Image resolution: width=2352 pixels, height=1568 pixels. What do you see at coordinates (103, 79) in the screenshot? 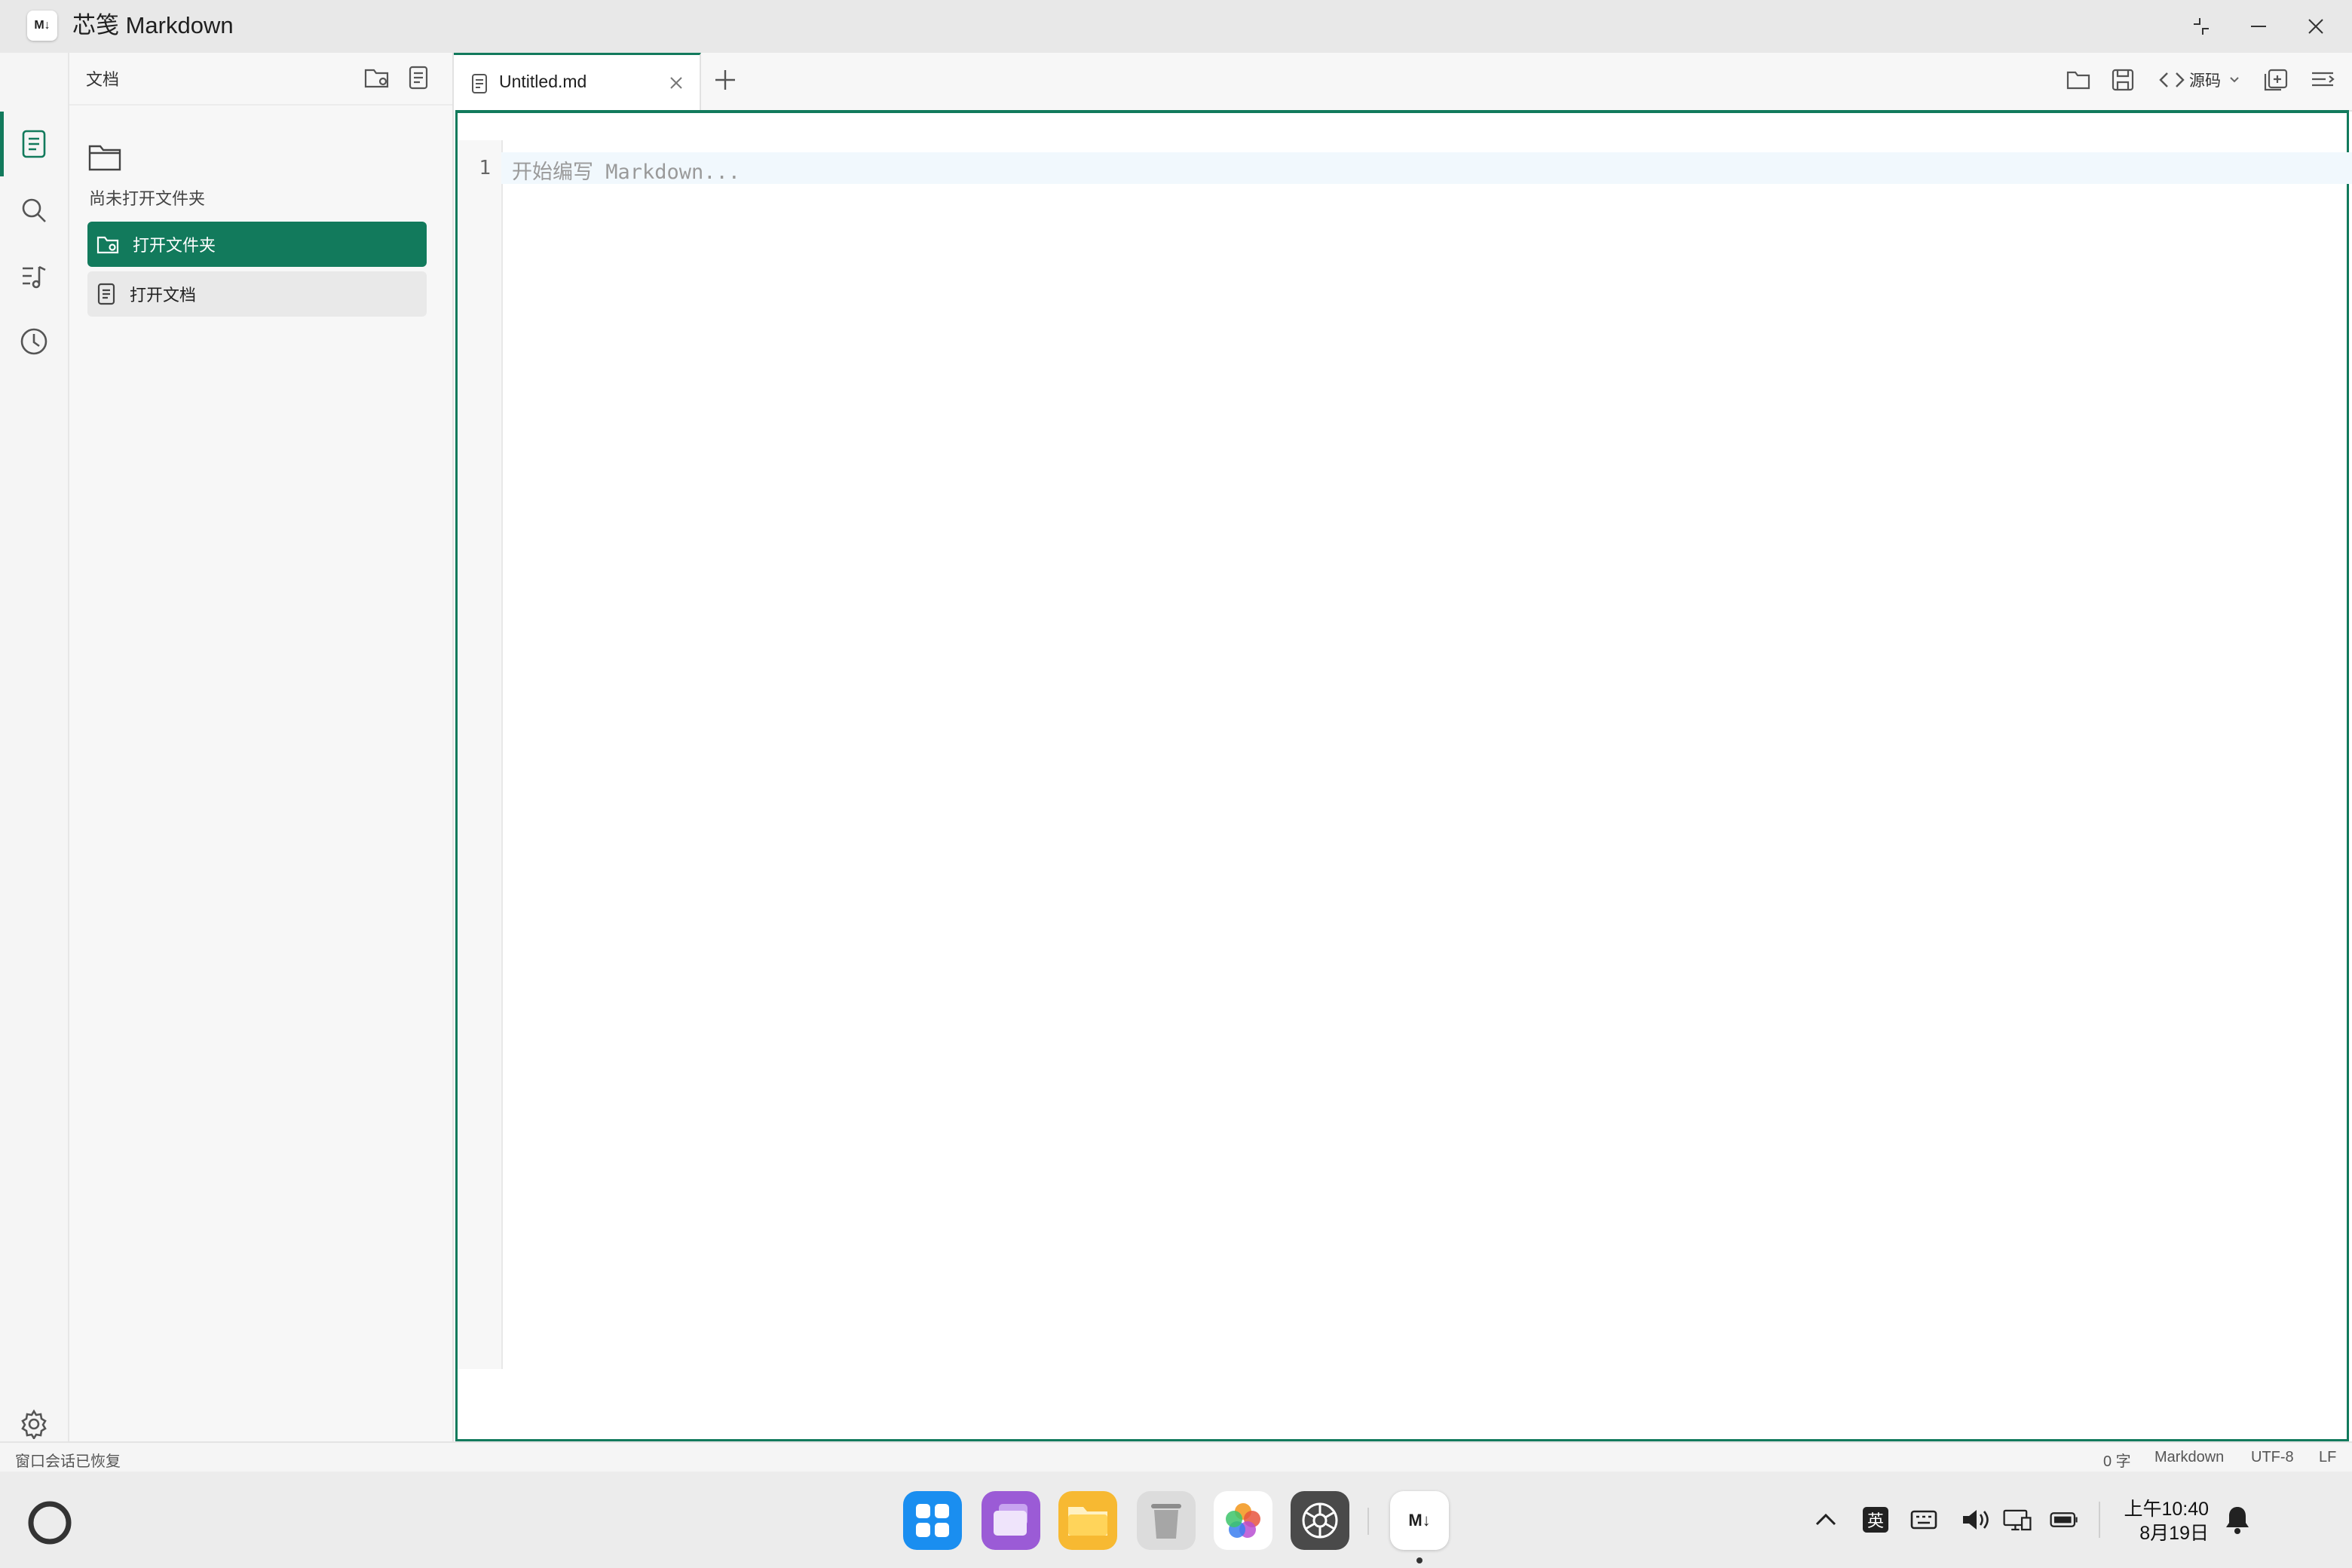
I see `sidebar-title: 文档` at bounding box center [103, 79].